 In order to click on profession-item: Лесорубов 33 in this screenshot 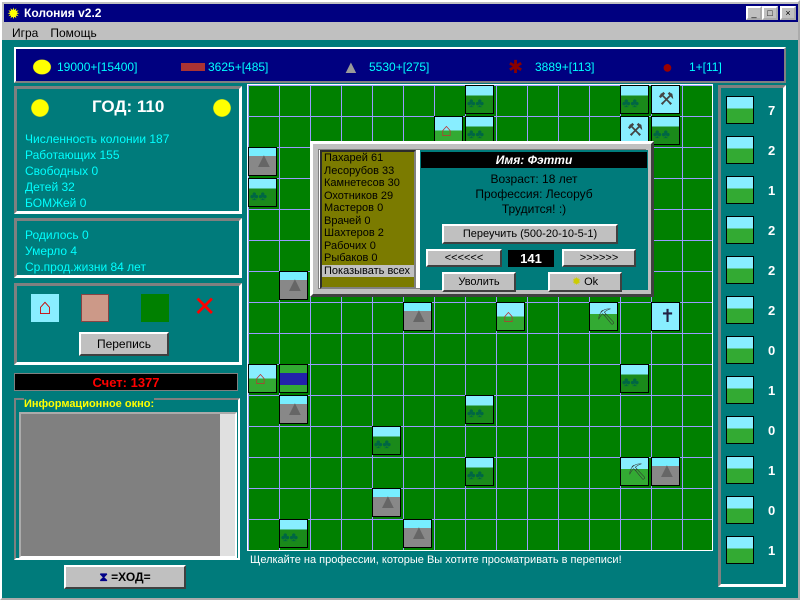, I will do `click(369, 171)`.